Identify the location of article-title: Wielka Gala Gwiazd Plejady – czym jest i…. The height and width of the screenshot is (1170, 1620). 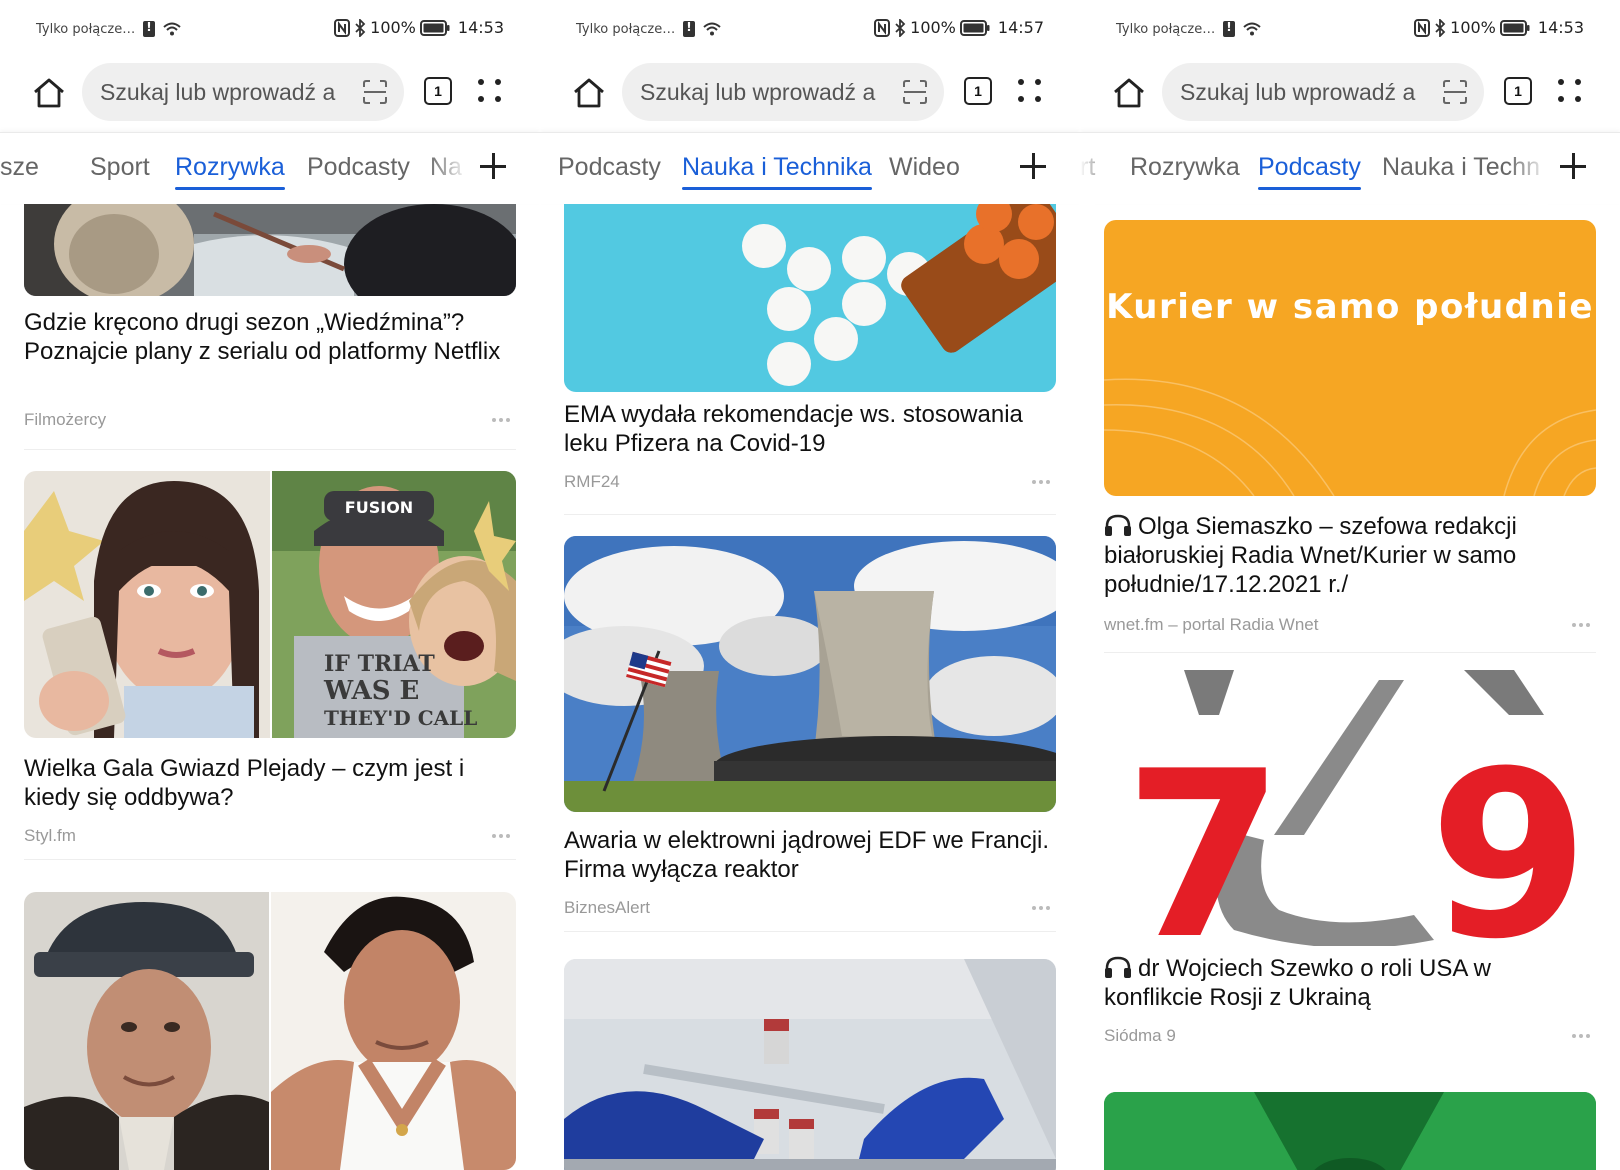
(270, 783).